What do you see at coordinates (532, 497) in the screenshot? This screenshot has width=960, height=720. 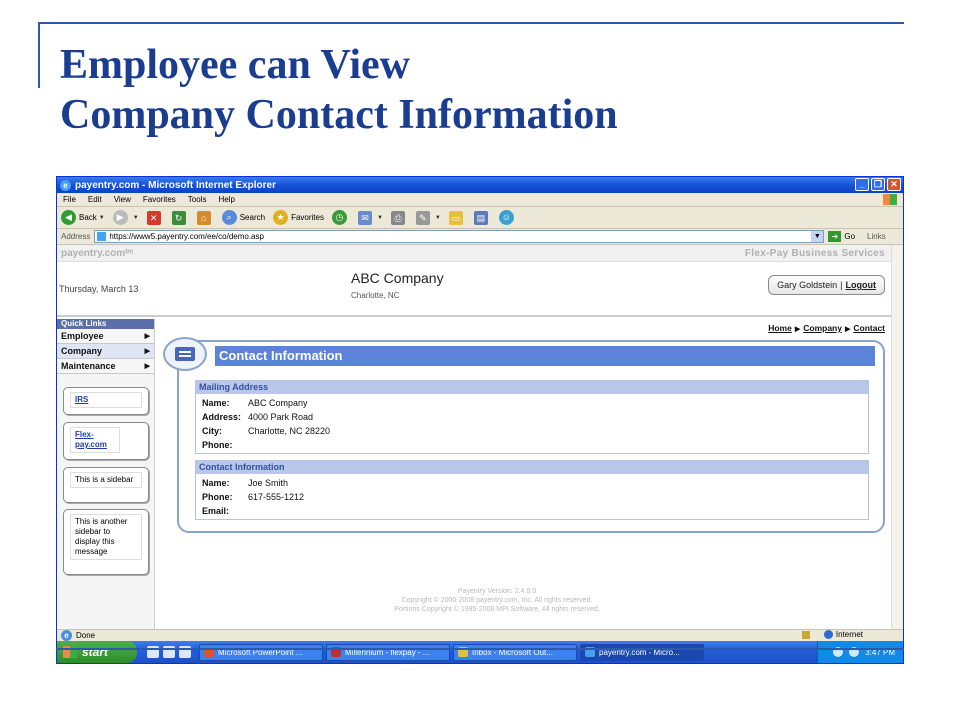 I see `contact-phone-row: Phone: 617-555-1212` at bounding box center [532, 497].